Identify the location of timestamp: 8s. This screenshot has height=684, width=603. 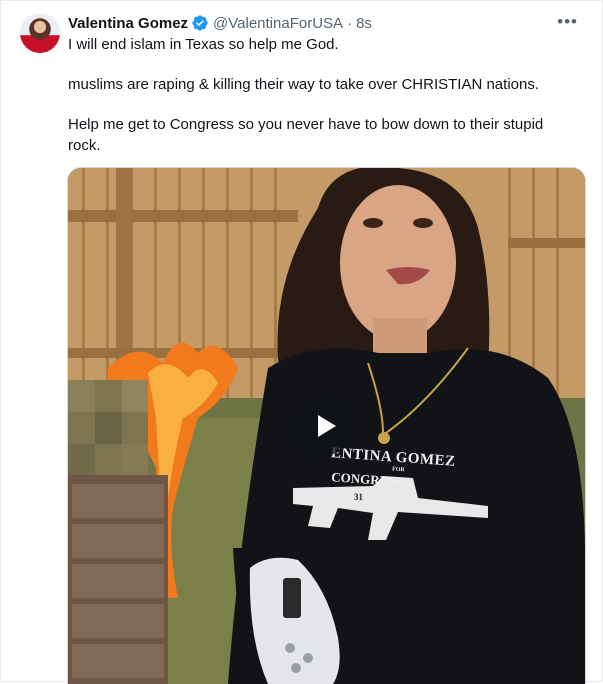
(364, 23).